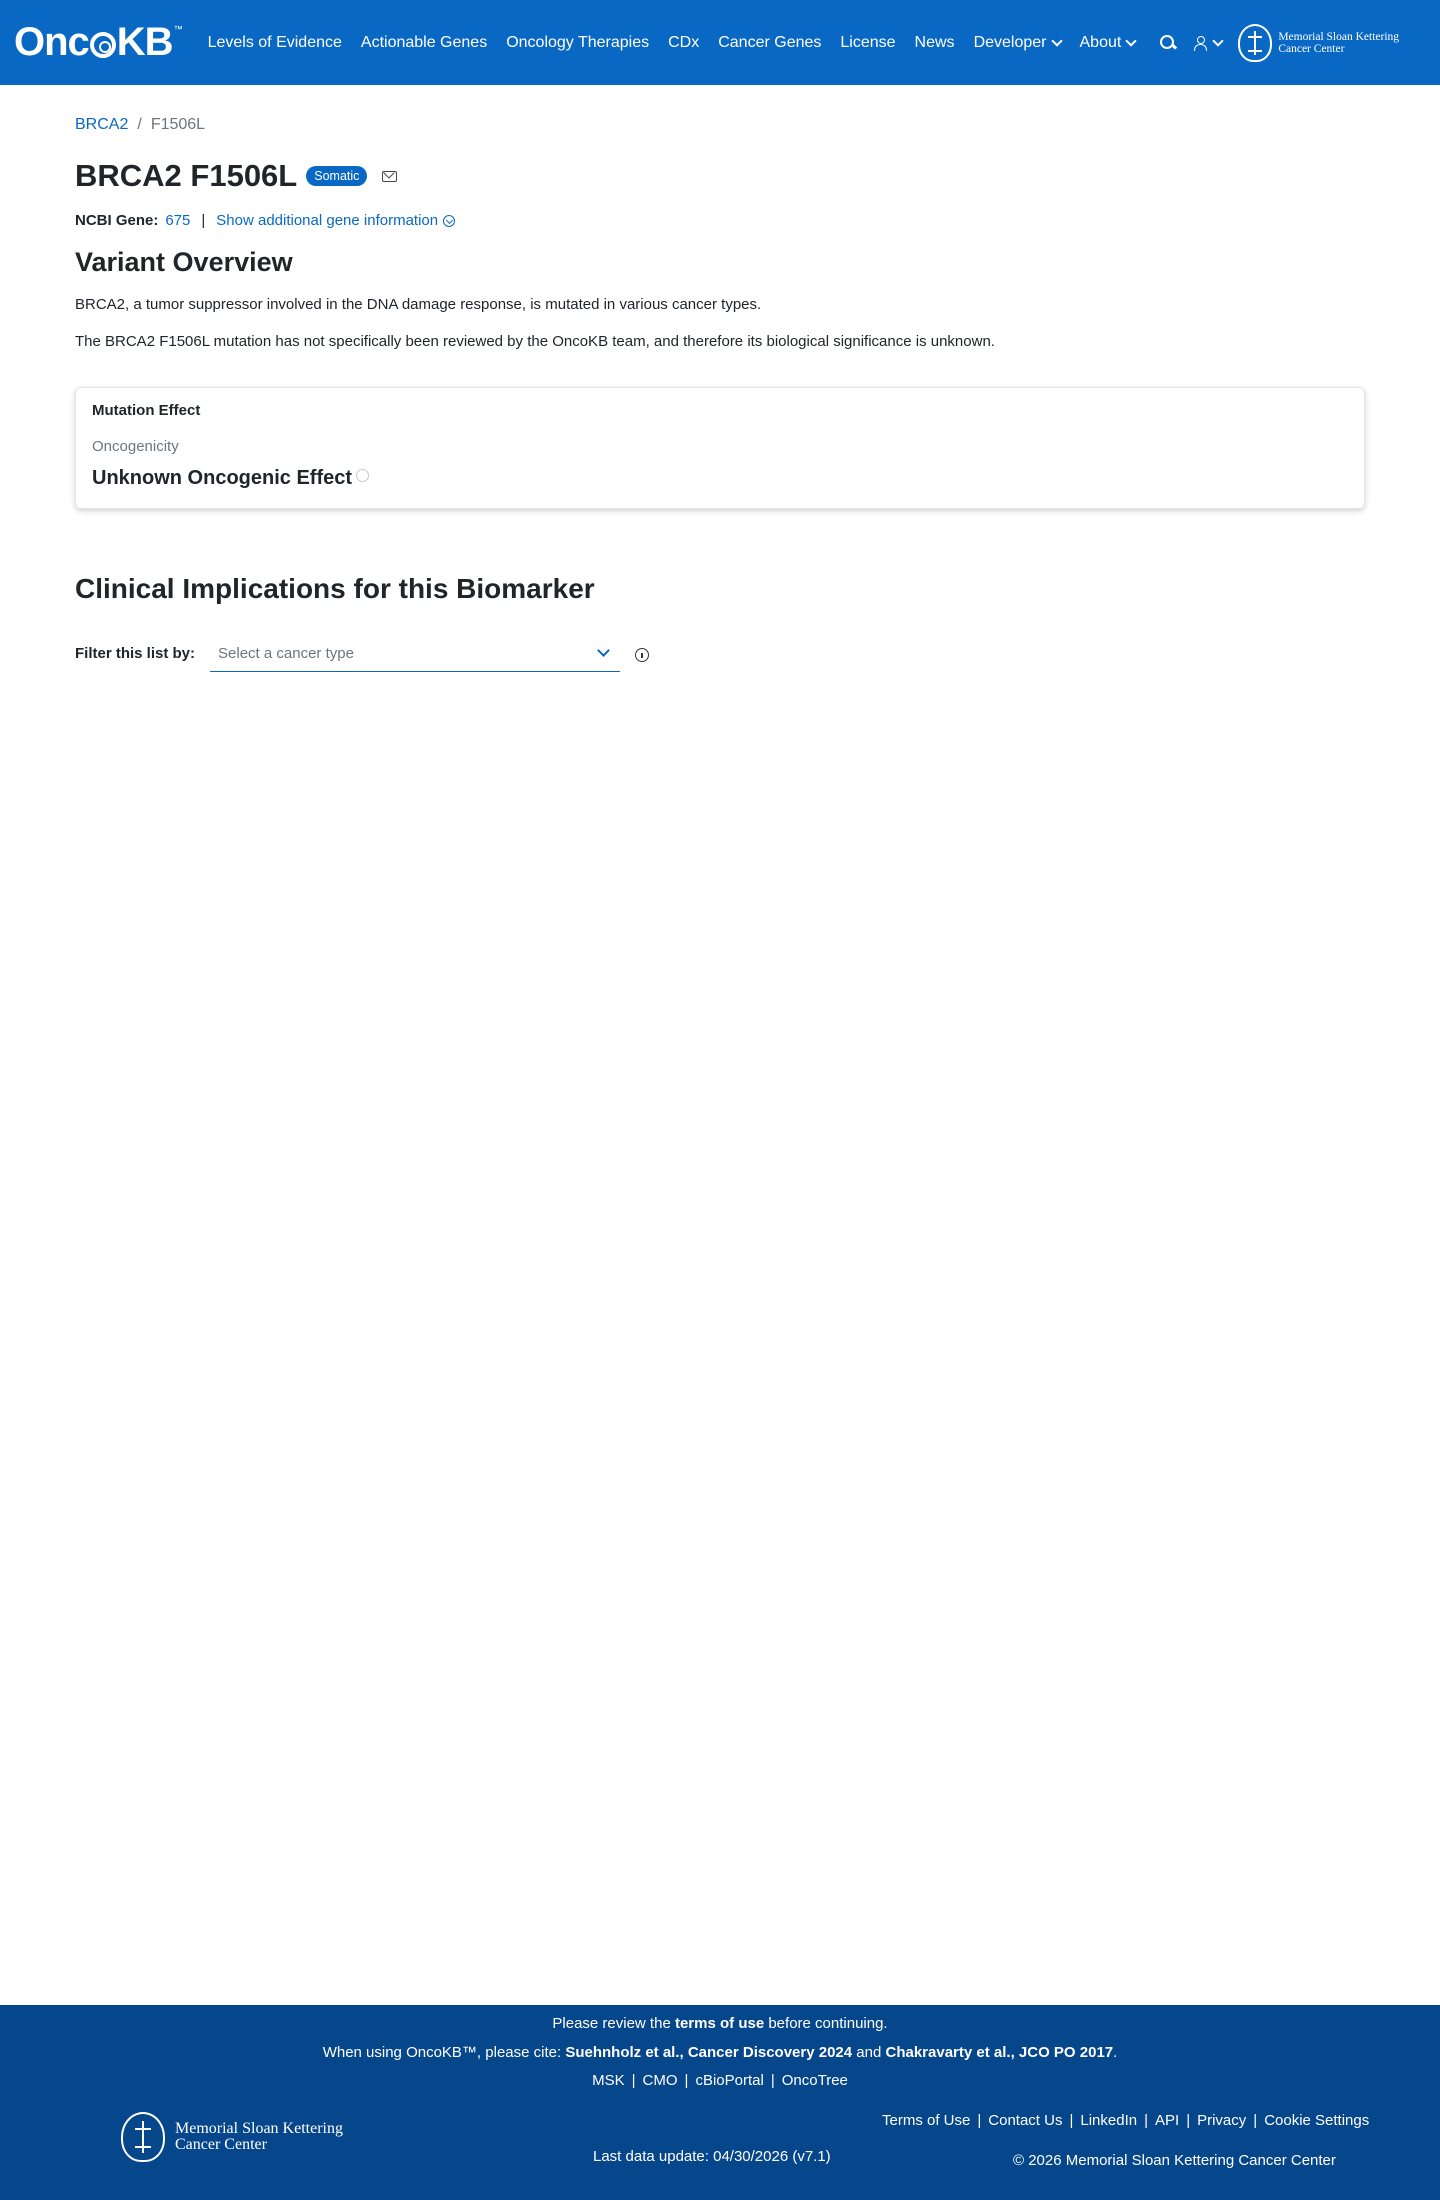 This screenshot has height=2200, width=1440. What do you see at coordinates (1339, 36) in the screenshot?
I see `msk-line-1: Memorial Sloan Kettering` at bounding box center [1339, 36].